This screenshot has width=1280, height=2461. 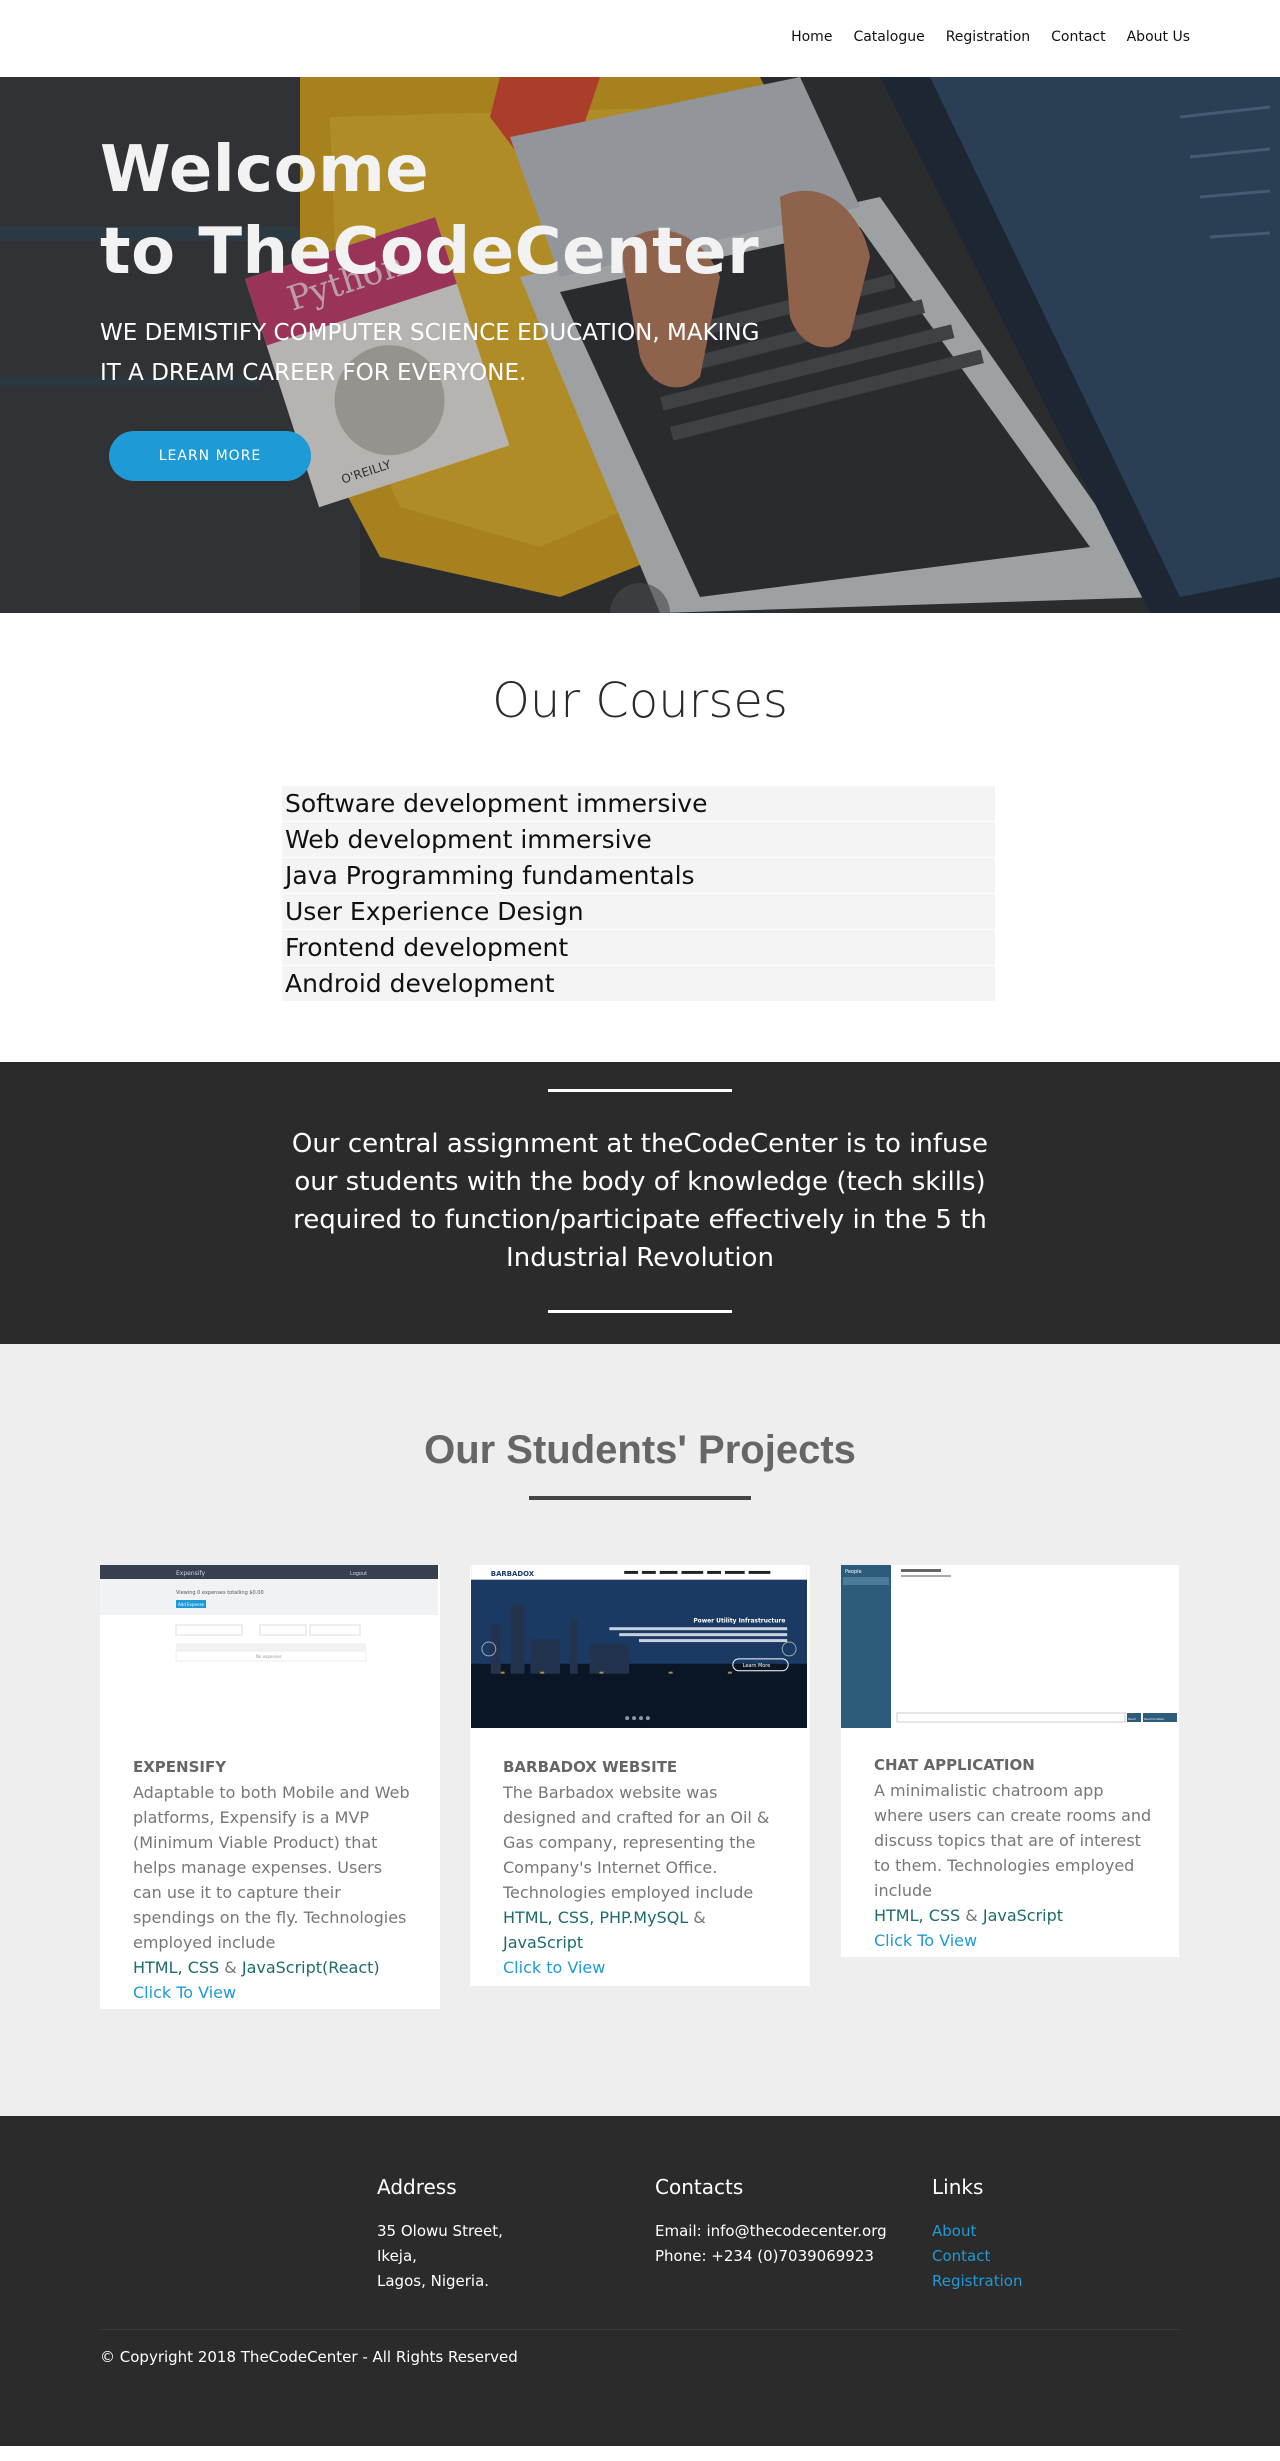 I want to click on shot-send: Send, so click(x=1132, y=1719).